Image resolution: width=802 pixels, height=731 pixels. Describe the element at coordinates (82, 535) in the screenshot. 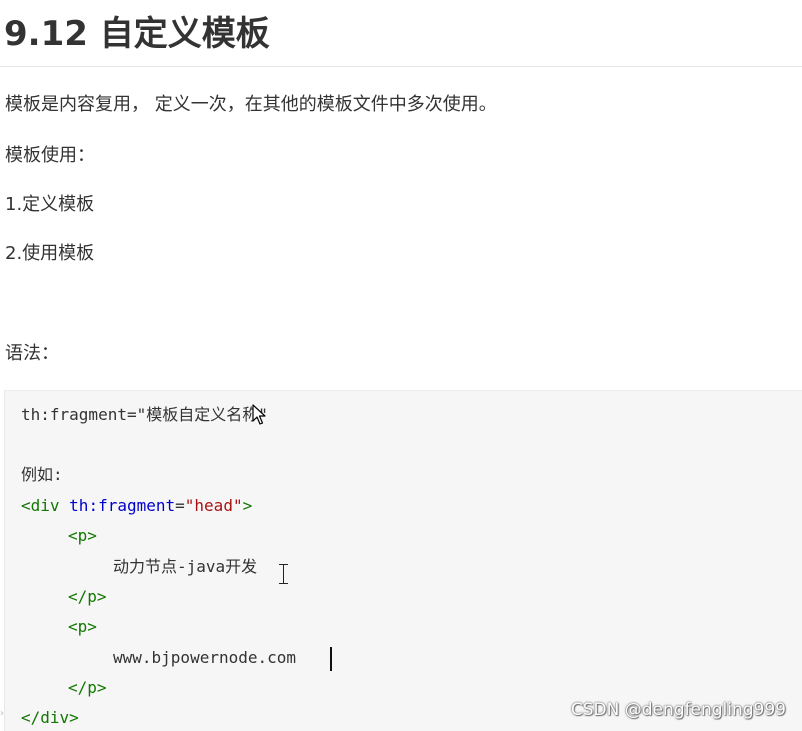

I see `code-p-open-1: <p>` at that location.